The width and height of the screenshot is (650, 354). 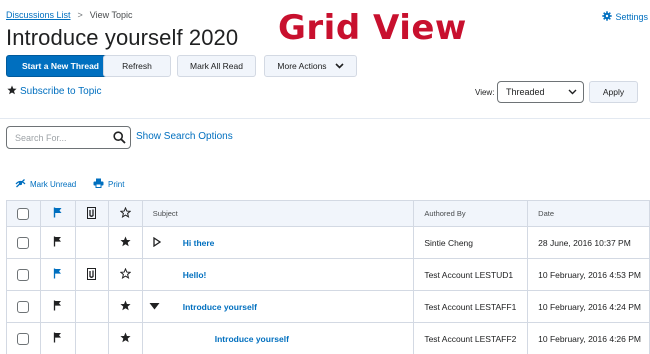 I want to click on breadcrumb-discussions-list-link: Discussions List, so click(x=38, y=15).